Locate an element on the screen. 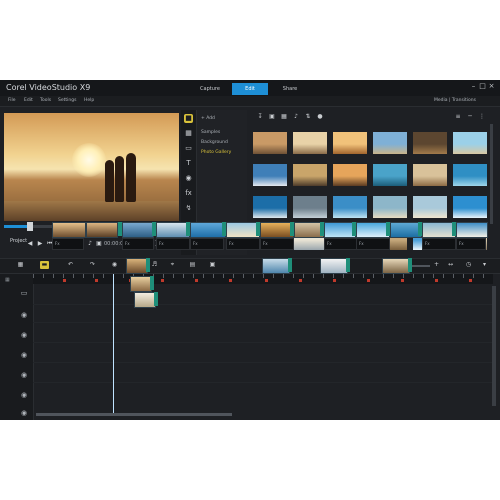 The height and width of the screenshot is (500, 500). media-icon: ■ is located at coordinates (188, 118).